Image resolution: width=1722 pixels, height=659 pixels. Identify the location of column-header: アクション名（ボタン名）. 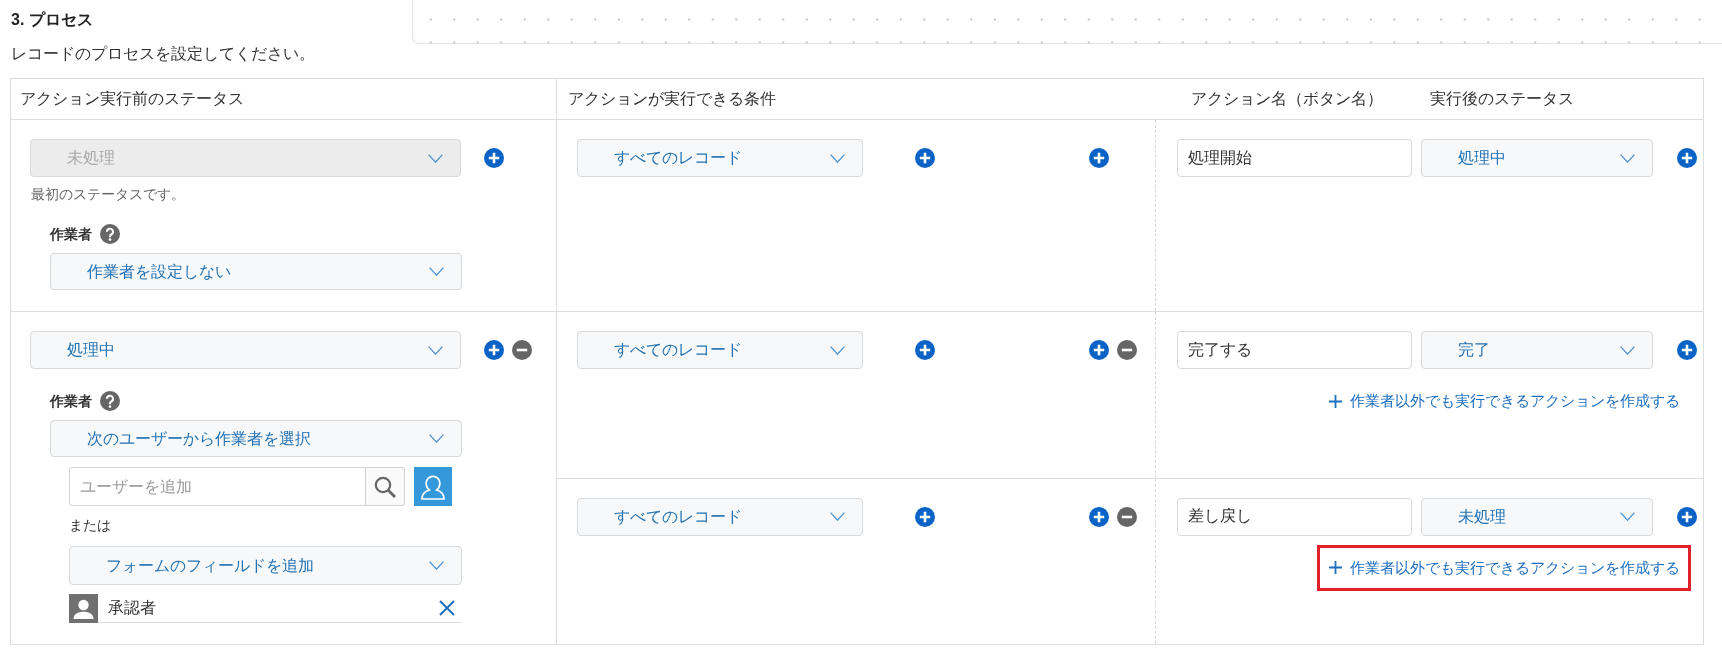
(1287, 99).